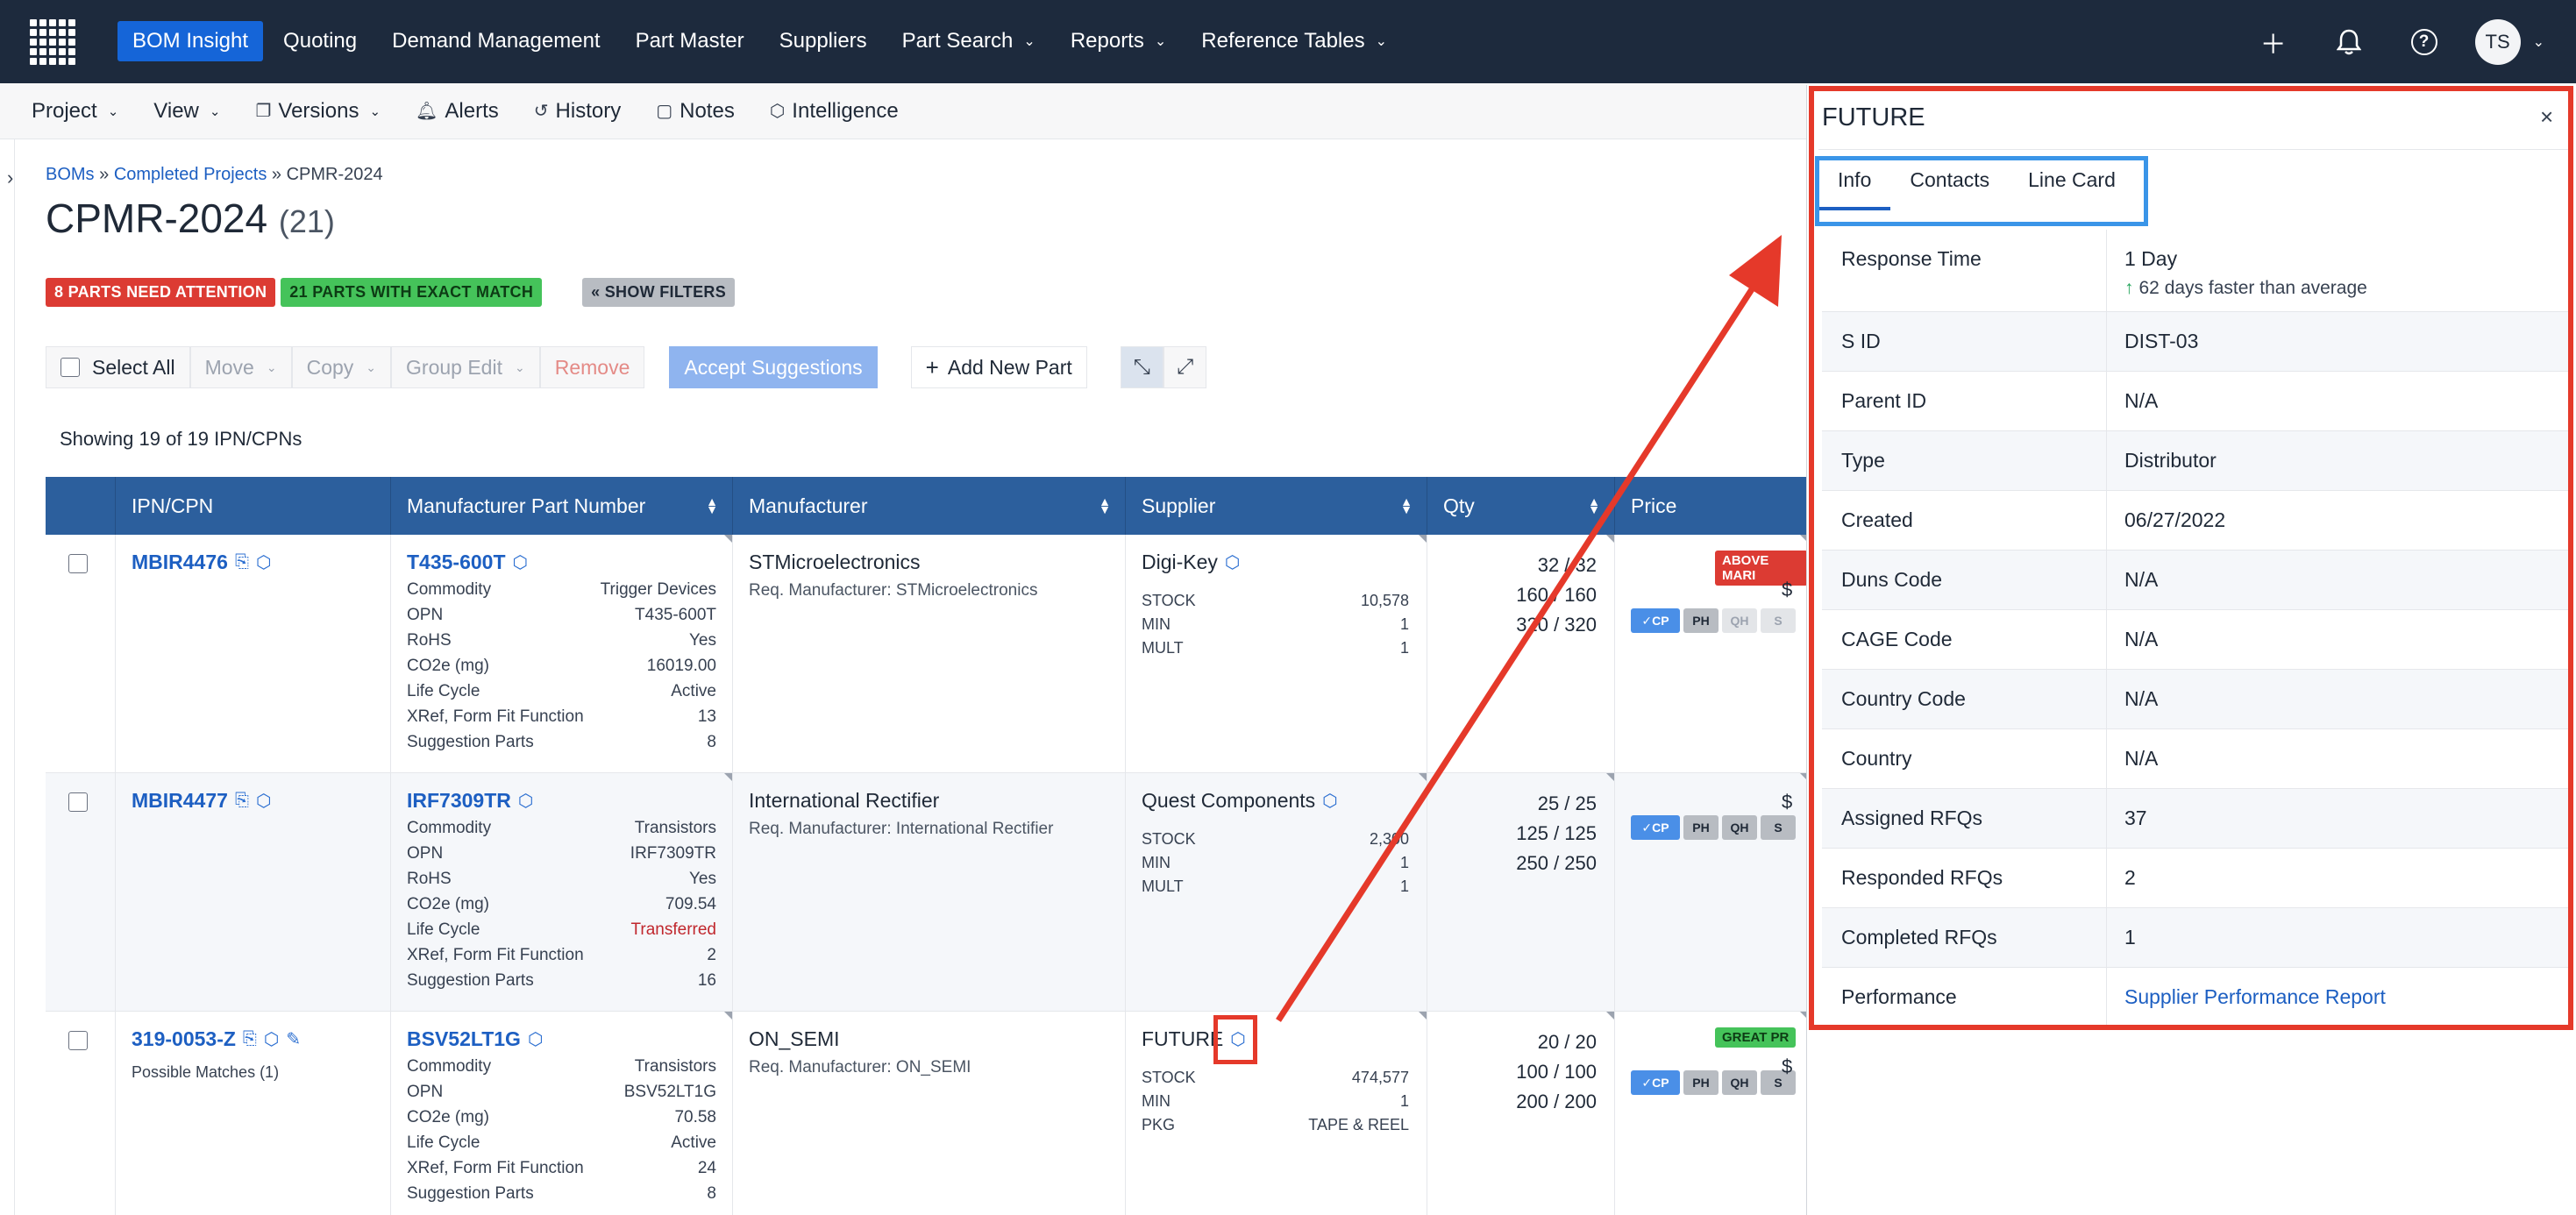  I want to click on header-price: Price, so click(1711, 506).